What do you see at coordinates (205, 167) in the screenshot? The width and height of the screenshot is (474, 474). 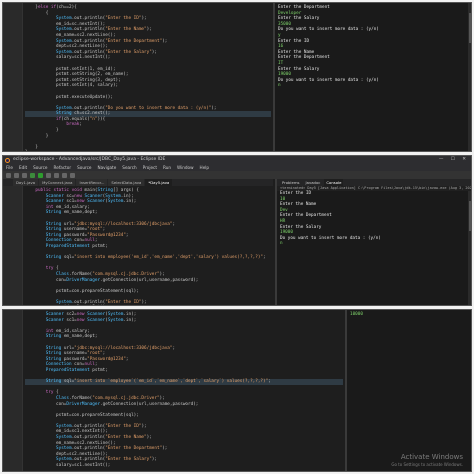 I see `menu-item: Help` at bounding box center [205, 167].